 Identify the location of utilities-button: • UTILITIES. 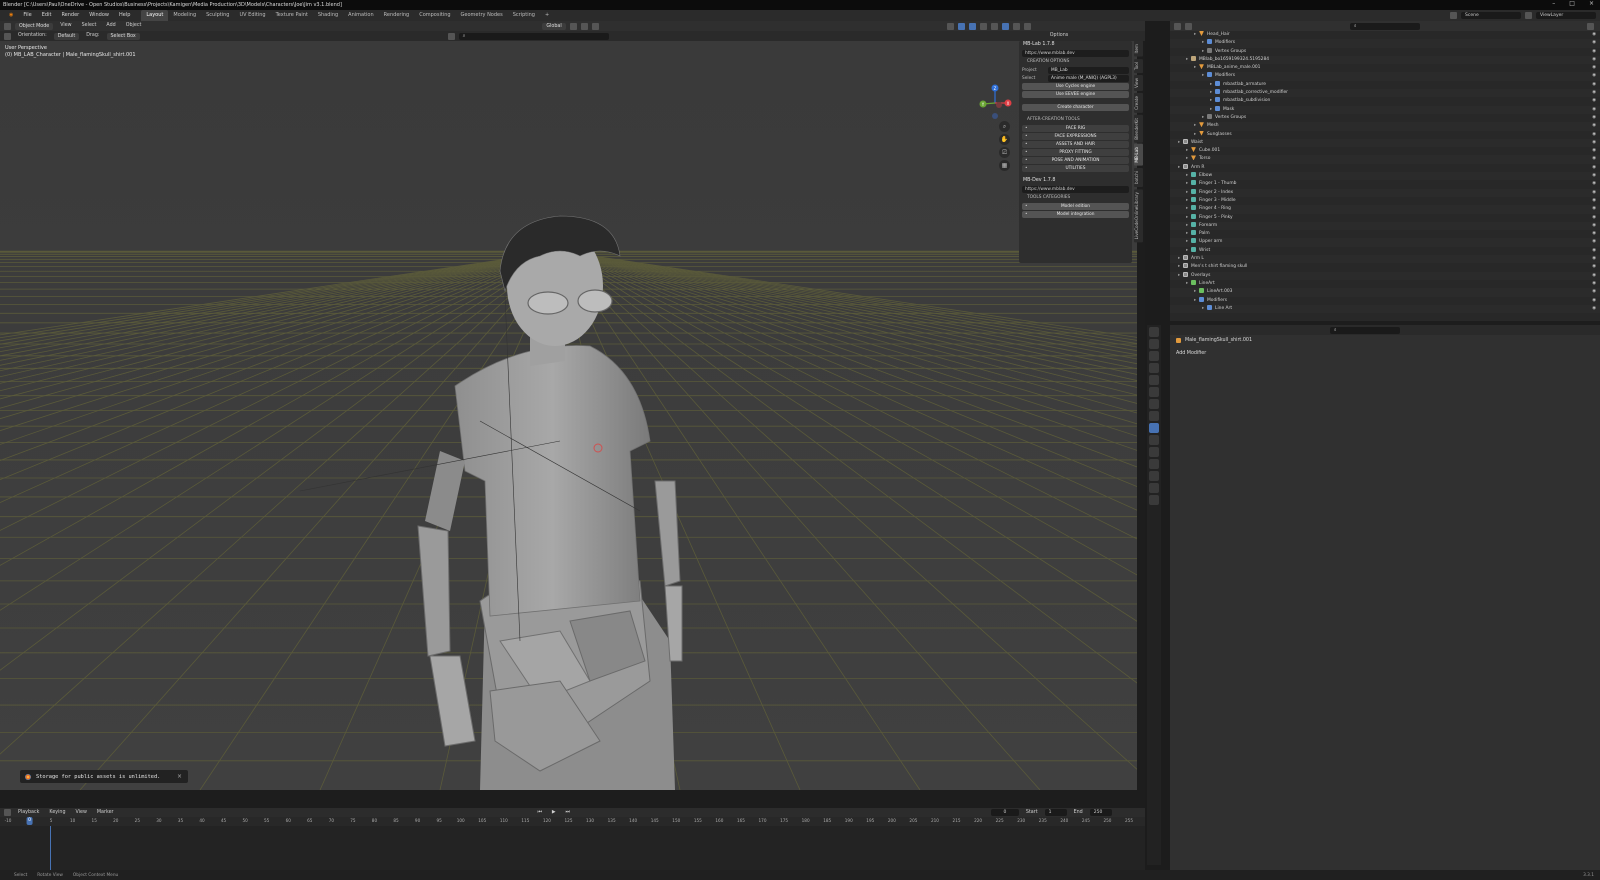
(1075, 168).